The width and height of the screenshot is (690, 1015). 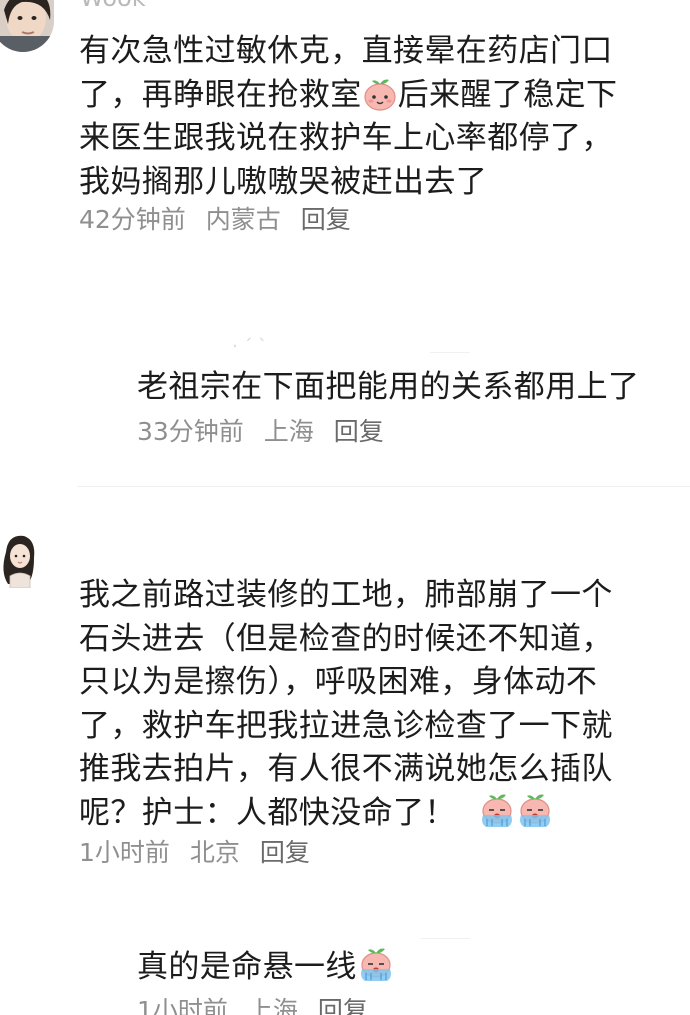 What do you see at coordinates (247, 967) in the screenshot?
I see `comment-line-part: 真的是命悬一线` at bounding box center [247, 967].